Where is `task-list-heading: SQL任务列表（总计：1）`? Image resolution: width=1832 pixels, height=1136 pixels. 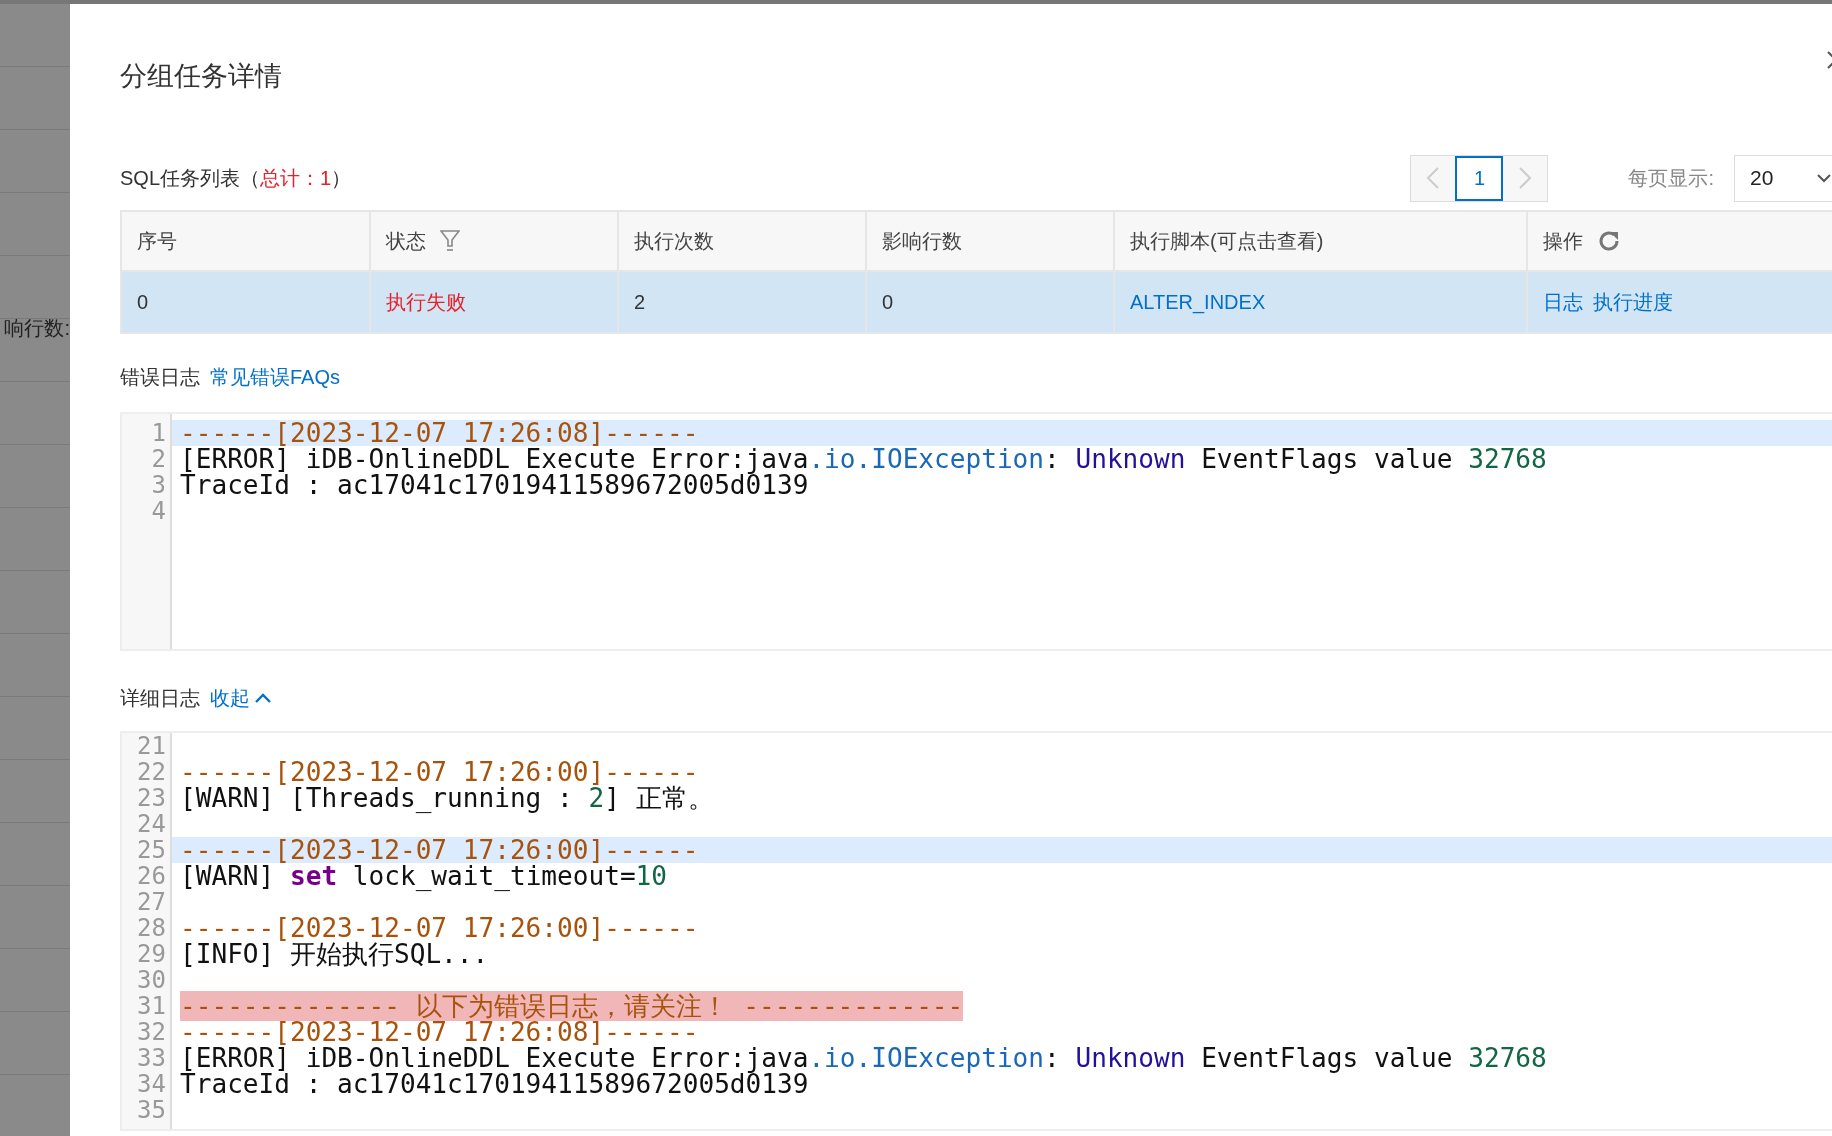 task-list-heading: SQL任务列表（总计：1） is located at coordinates (236, 178).